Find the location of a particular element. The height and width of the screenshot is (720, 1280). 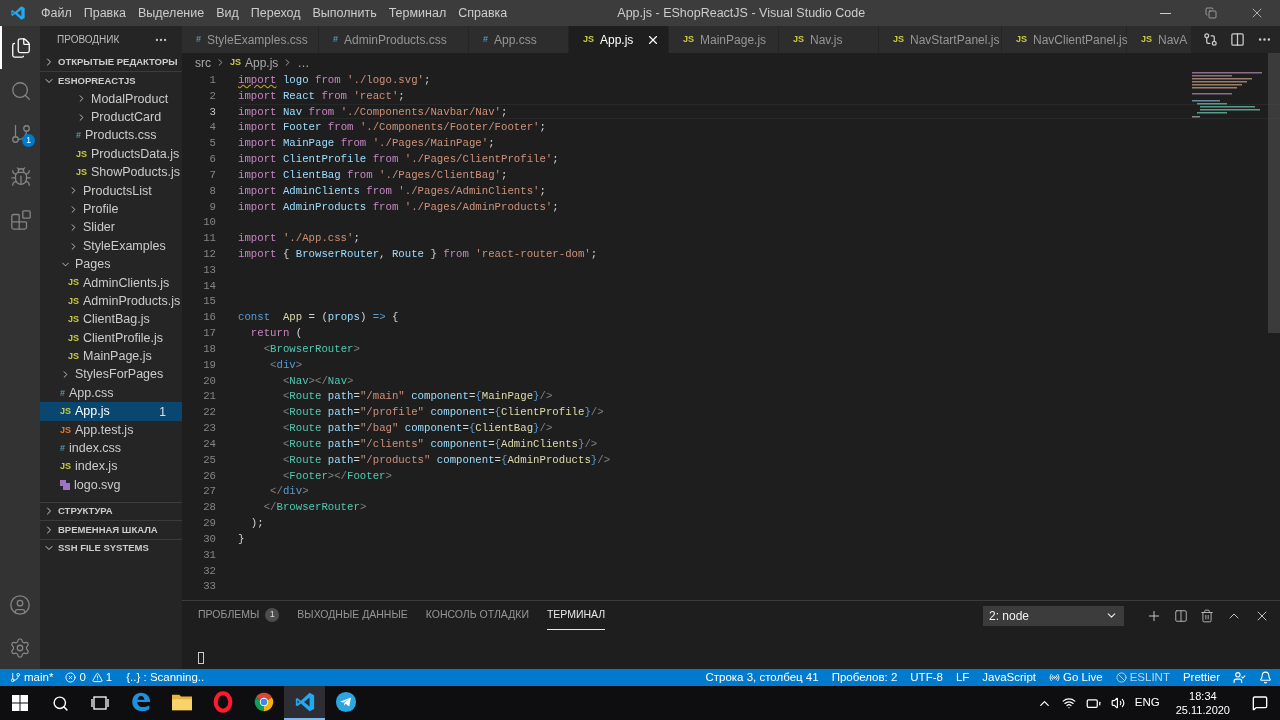

menu-item: Файл is located at coordinates (56, 13).